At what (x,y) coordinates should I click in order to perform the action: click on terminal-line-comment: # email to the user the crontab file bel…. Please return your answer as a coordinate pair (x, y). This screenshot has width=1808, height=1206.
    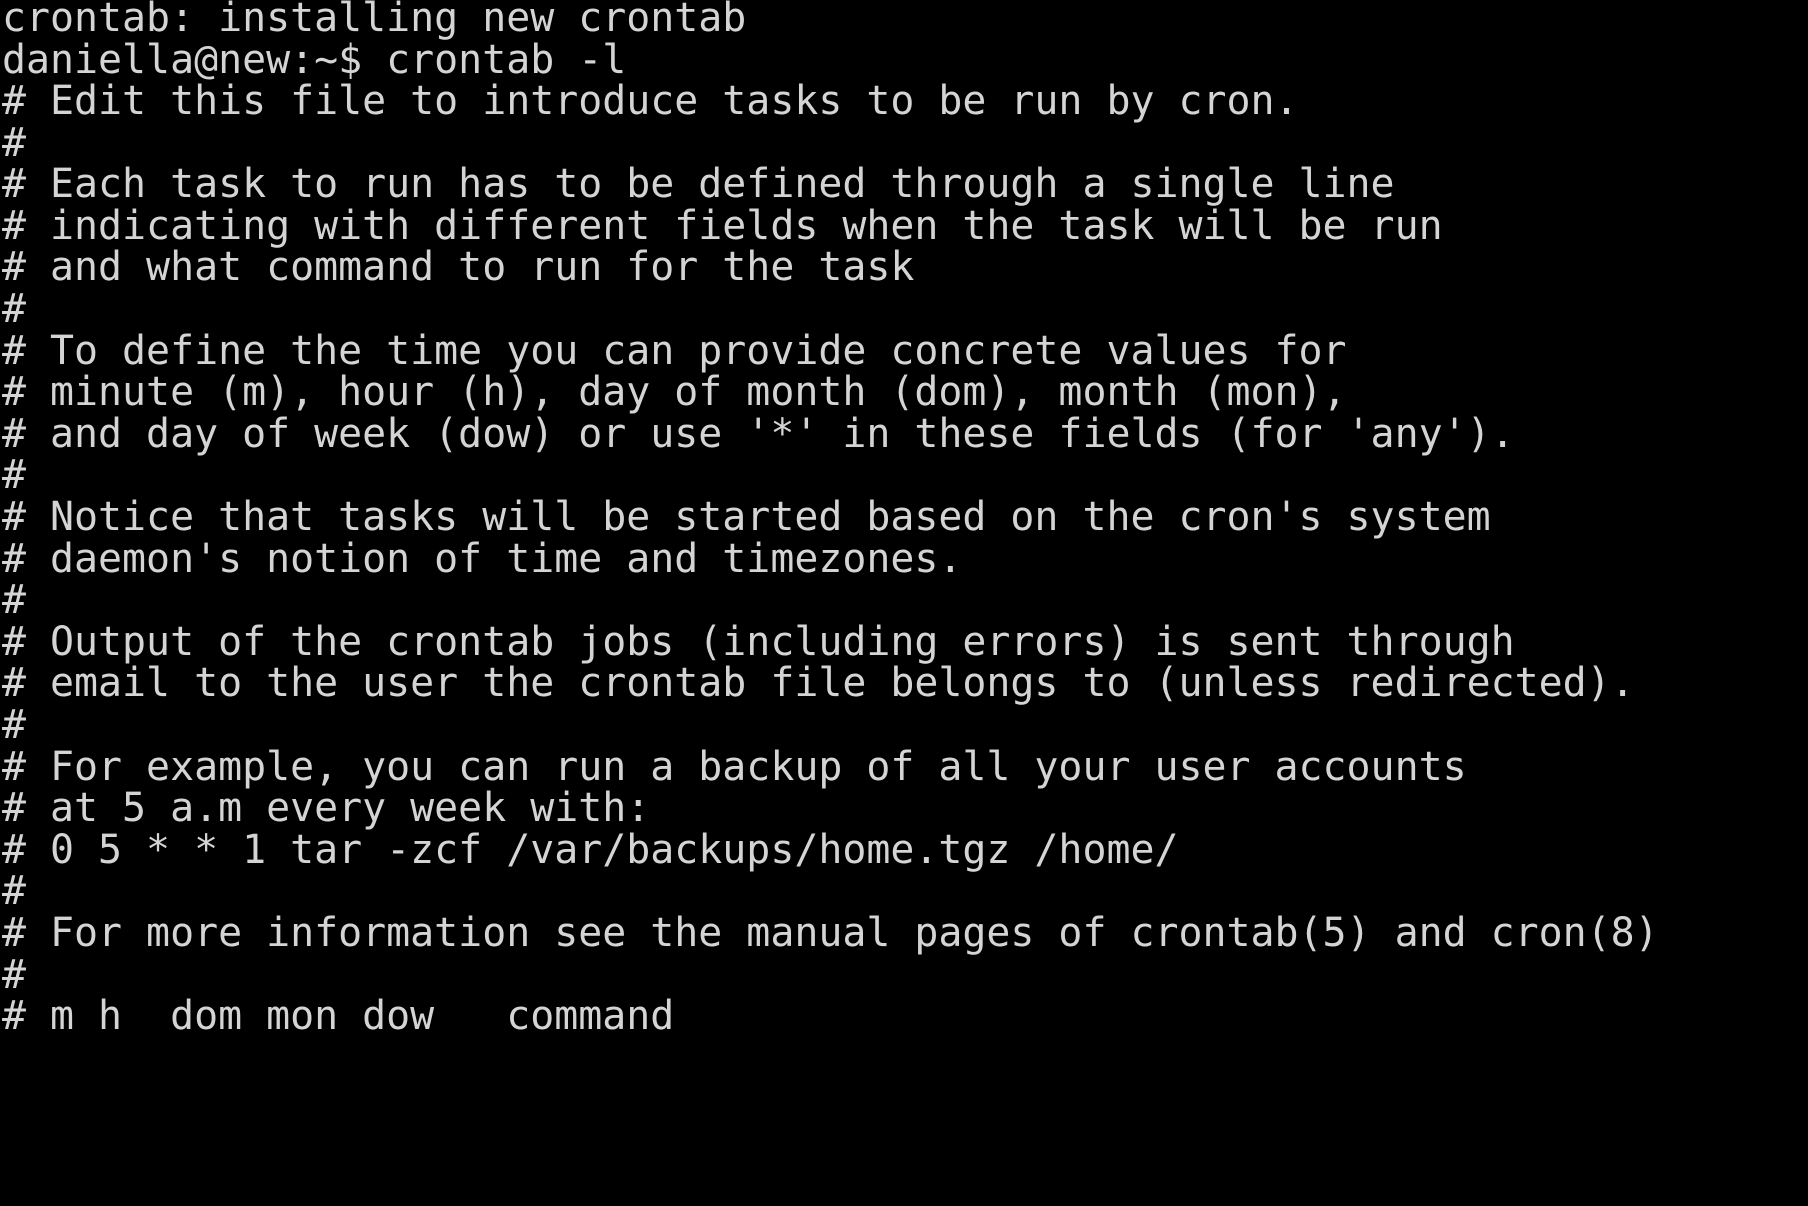
    Looking at the image, I should click on (818, 683).